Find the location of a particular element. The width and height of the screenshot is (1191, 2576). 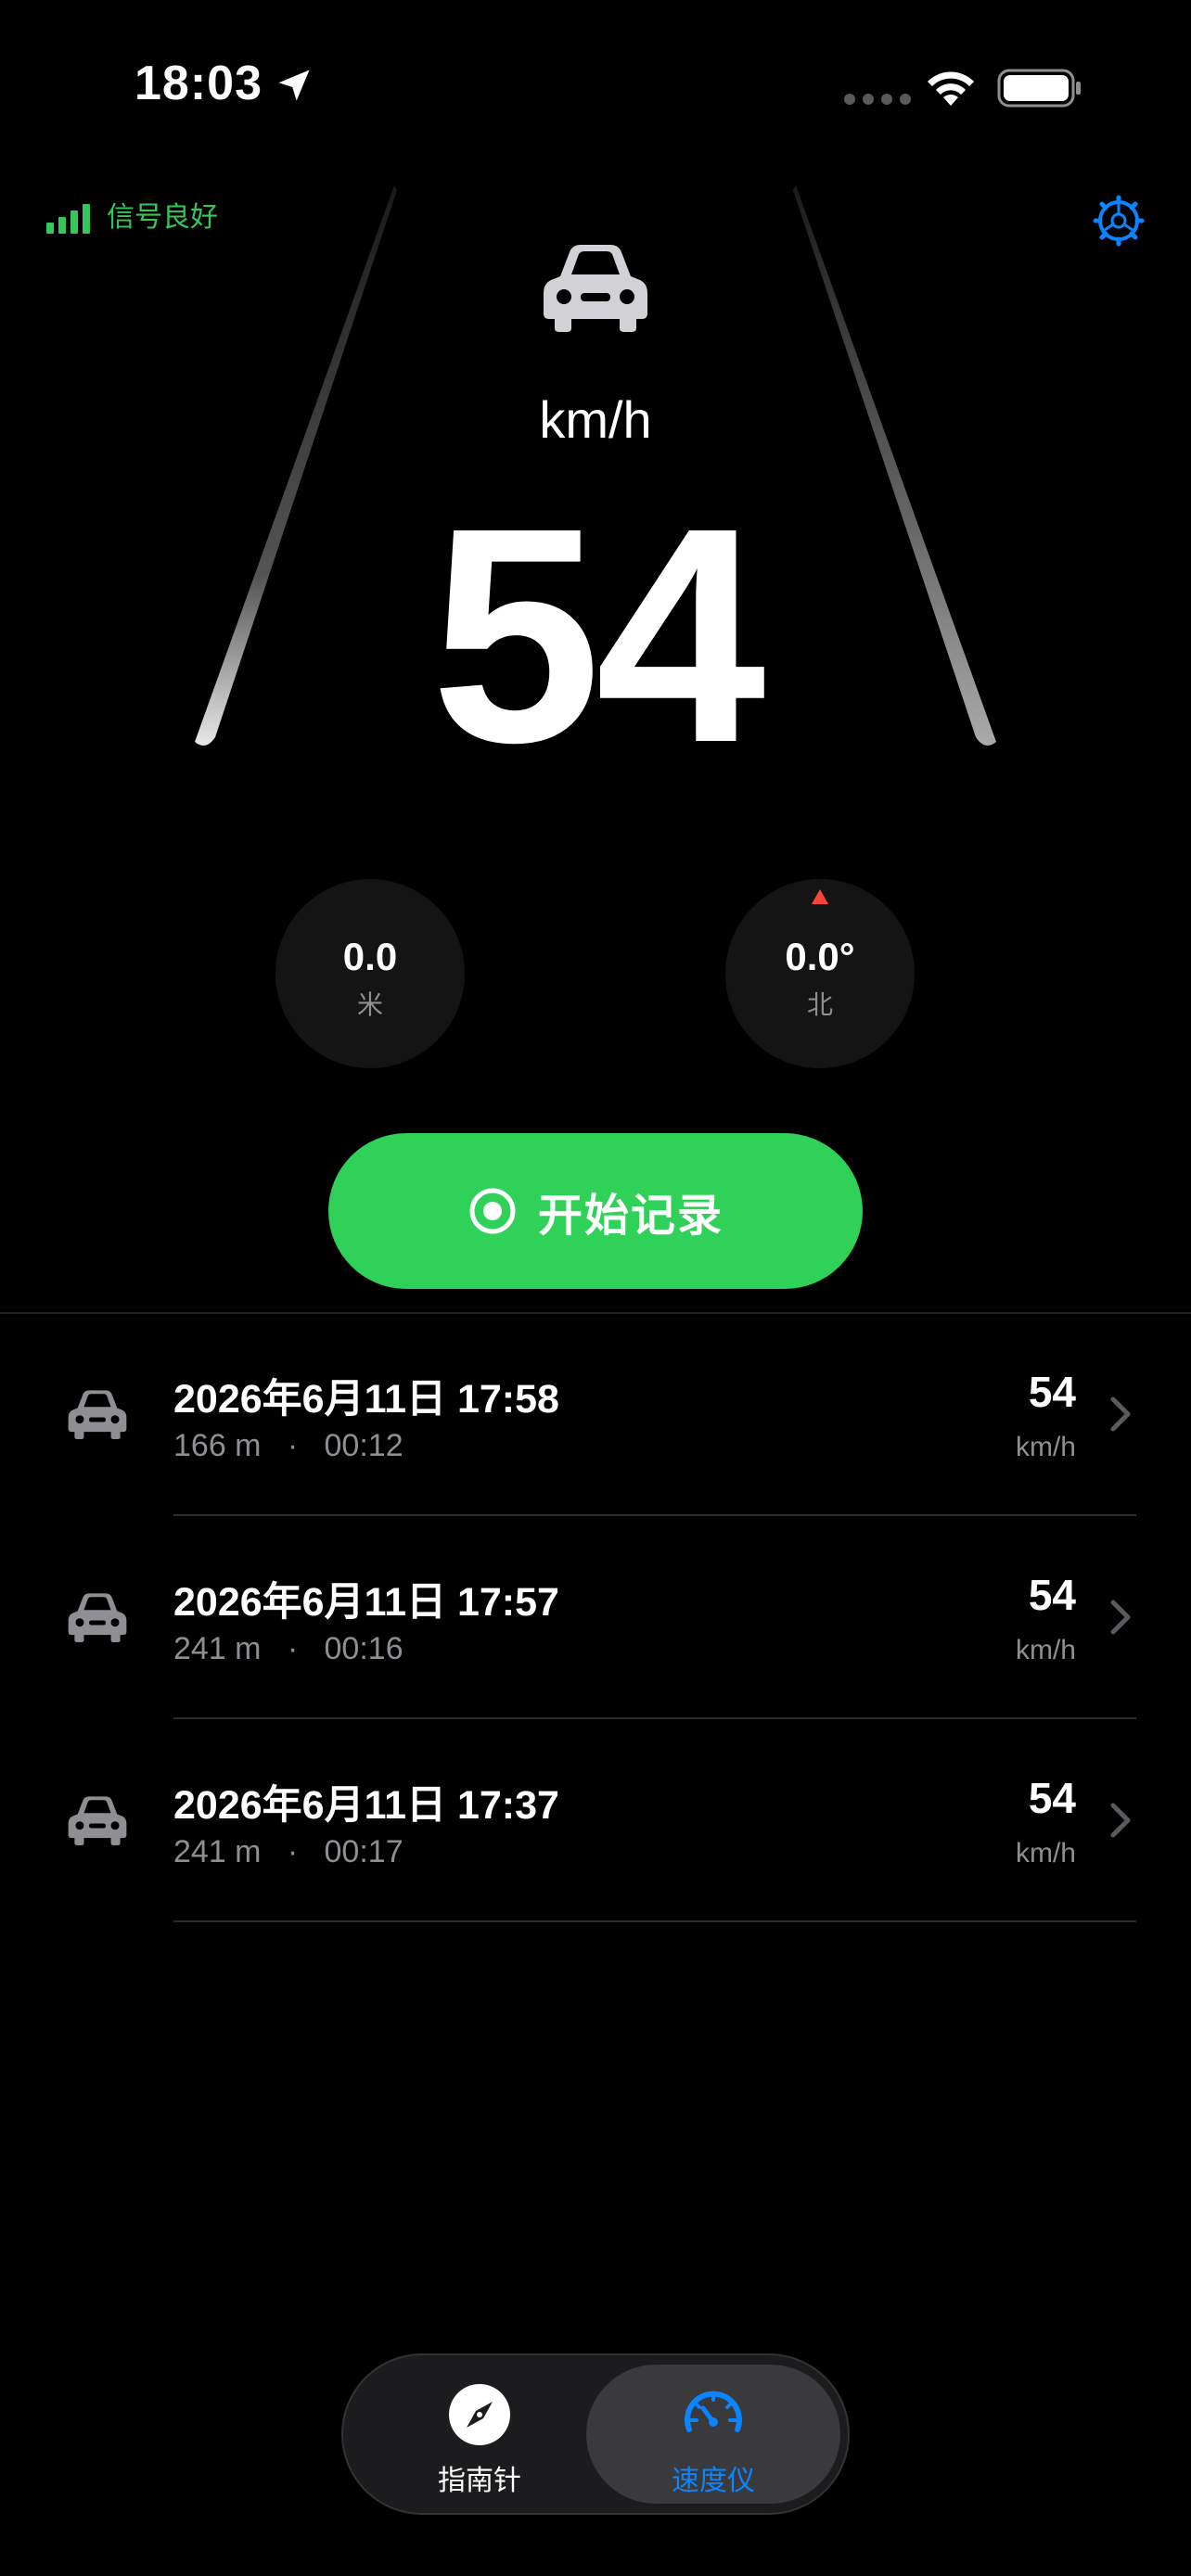

location-arrow-icon is located at coordinates (294, 85).